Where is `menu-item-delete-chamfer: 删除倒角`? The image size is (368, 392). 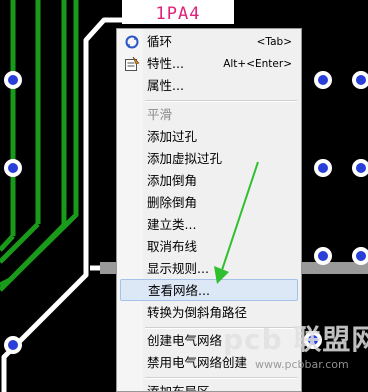 menu-item-delete-chamfer: 删除倒角 is located at coordinates (209, 203).